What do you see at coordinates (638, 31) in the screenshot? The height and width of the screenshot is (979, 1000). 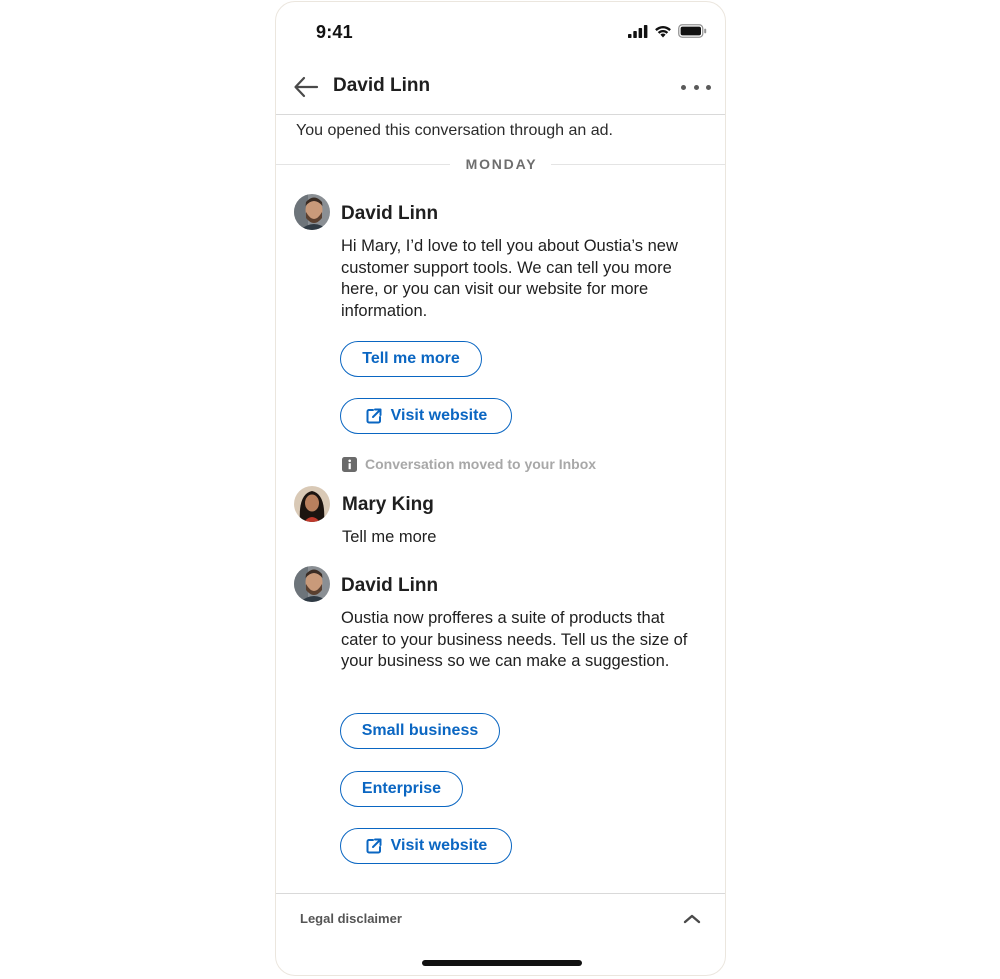 I see `signal-icon` at bounding box center [638, 31].